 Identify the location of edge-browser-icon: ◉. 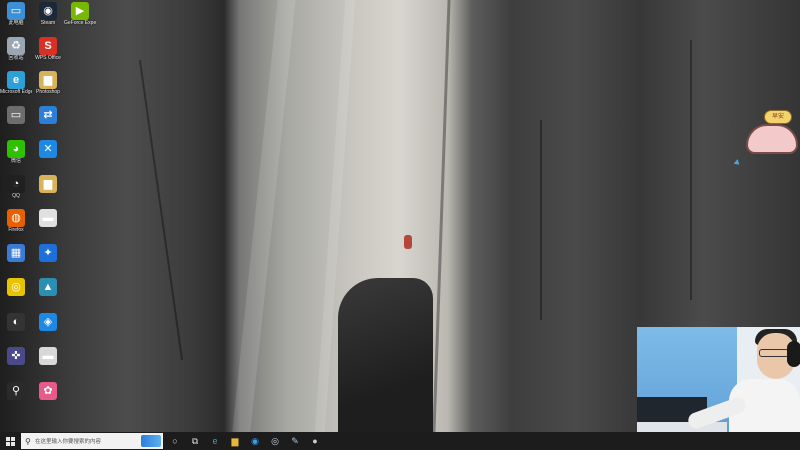
(255, 440).